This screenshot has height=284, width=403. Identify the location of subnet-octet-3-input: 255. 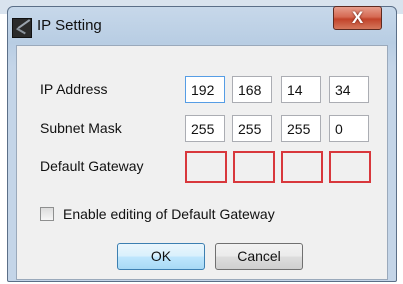
(301, 128).